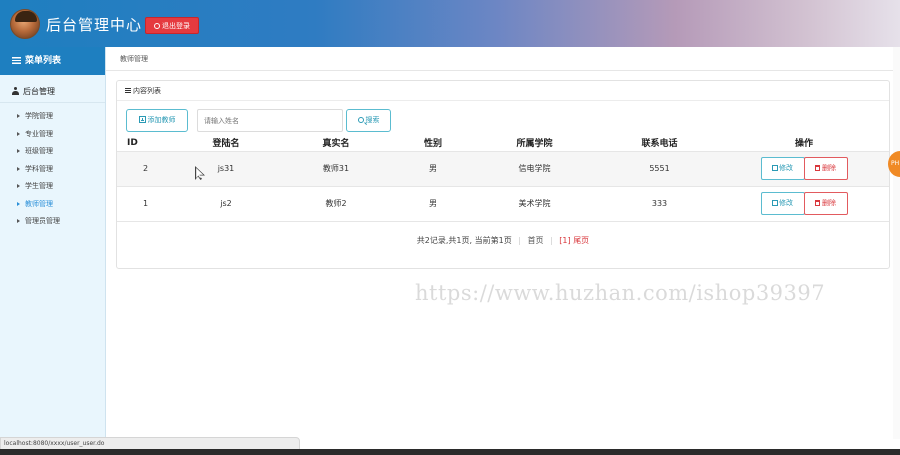  I want to click on sidebar-item-label: 教师管理, so click(39, 203).